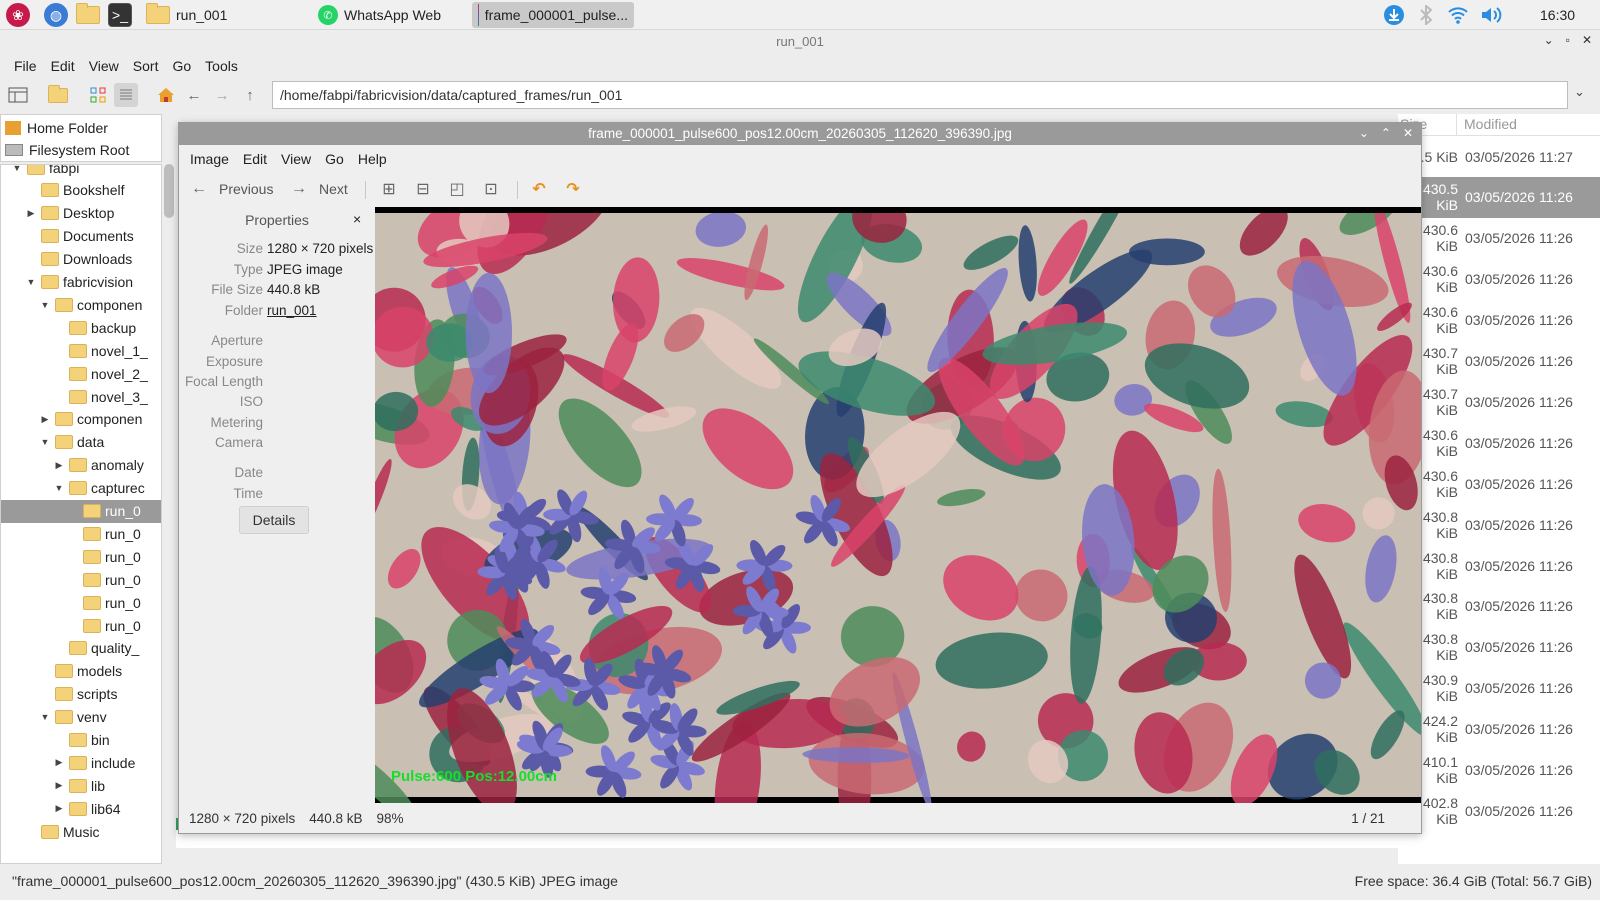 The image size is (1600, 900). Describe the element at coordinates (1394, 15) in the screenshot. I see `download-icon` at that location.